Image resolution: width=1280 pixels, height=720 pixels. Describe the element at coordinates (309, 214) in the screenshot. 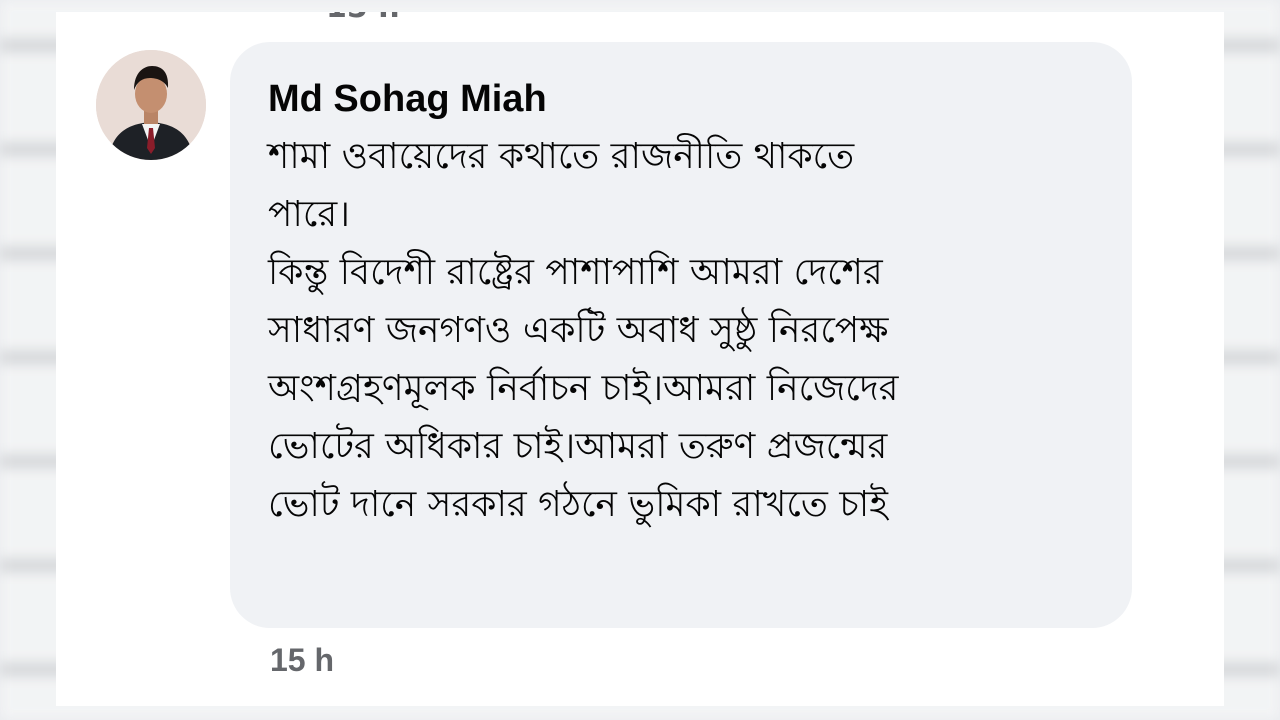

I see `comment-line: পারে।` at that location.